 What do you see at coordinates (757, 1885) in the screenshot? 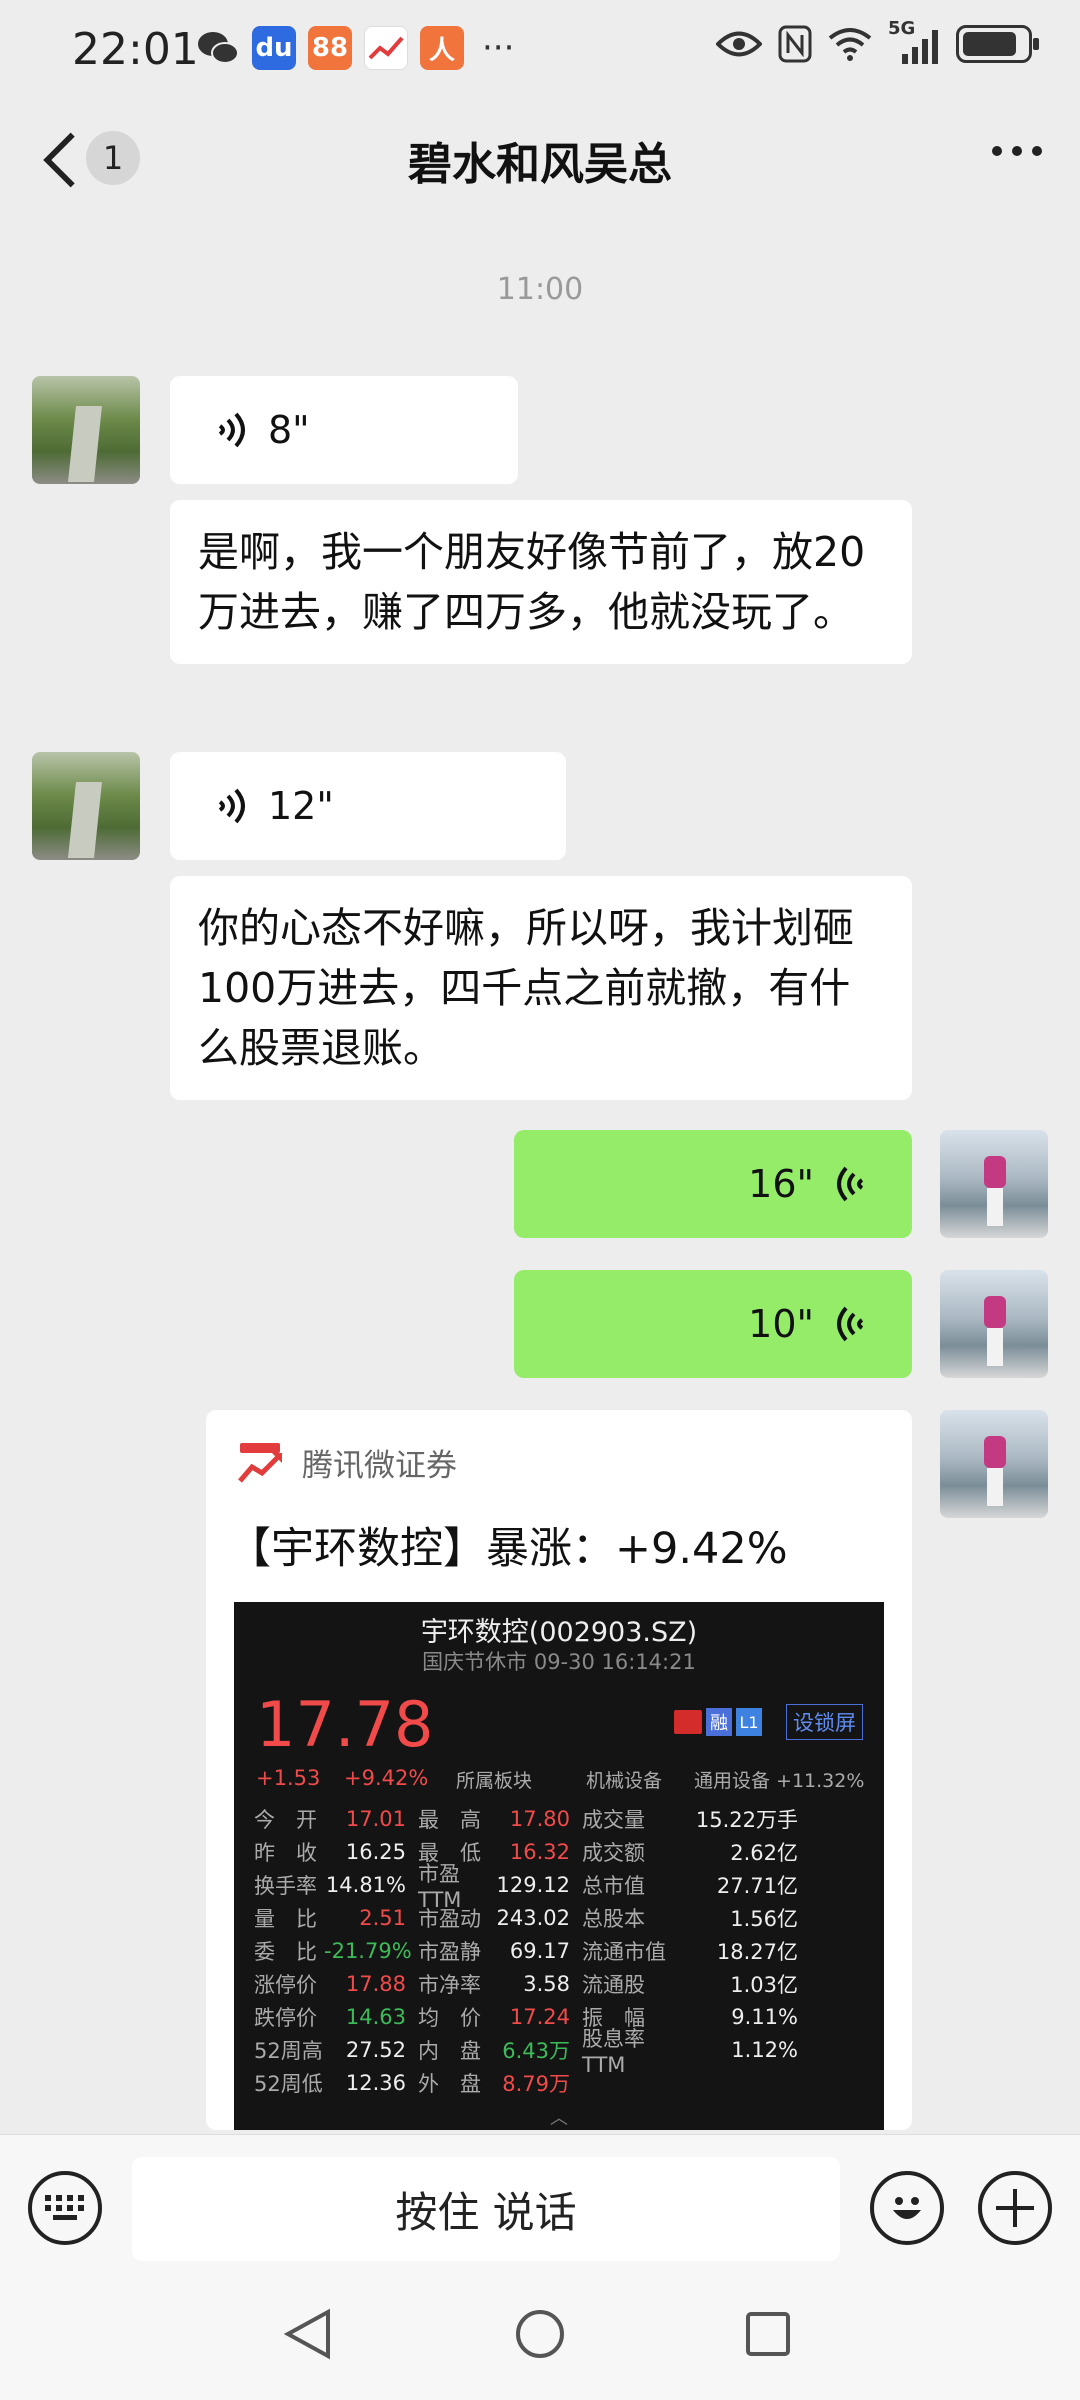
I see `stat-value: 27.71亿` at bounding box center [757, 1885].